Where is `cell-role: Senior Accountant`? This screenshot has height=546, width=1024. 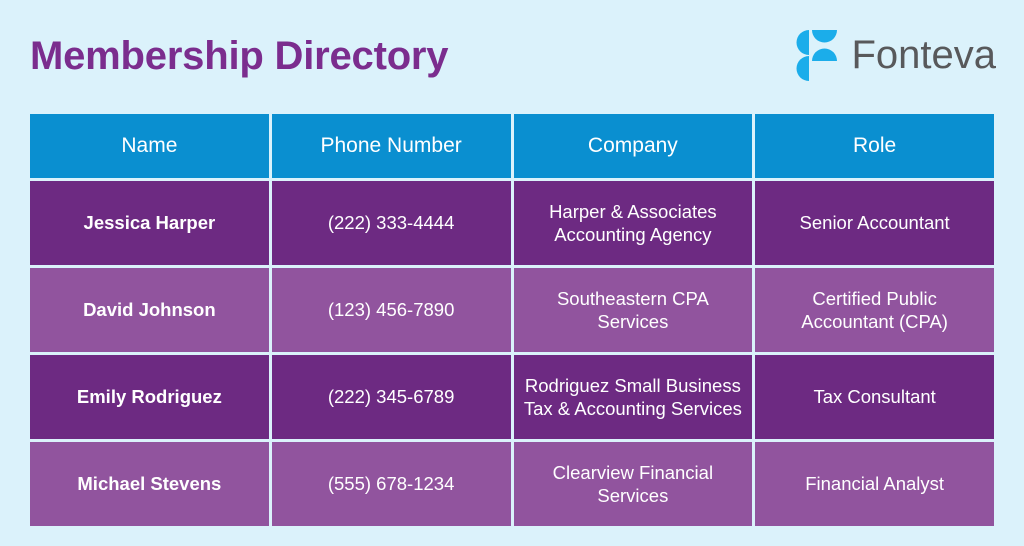
cell-role: Senior Accountant is located at coordinates (874, 223).